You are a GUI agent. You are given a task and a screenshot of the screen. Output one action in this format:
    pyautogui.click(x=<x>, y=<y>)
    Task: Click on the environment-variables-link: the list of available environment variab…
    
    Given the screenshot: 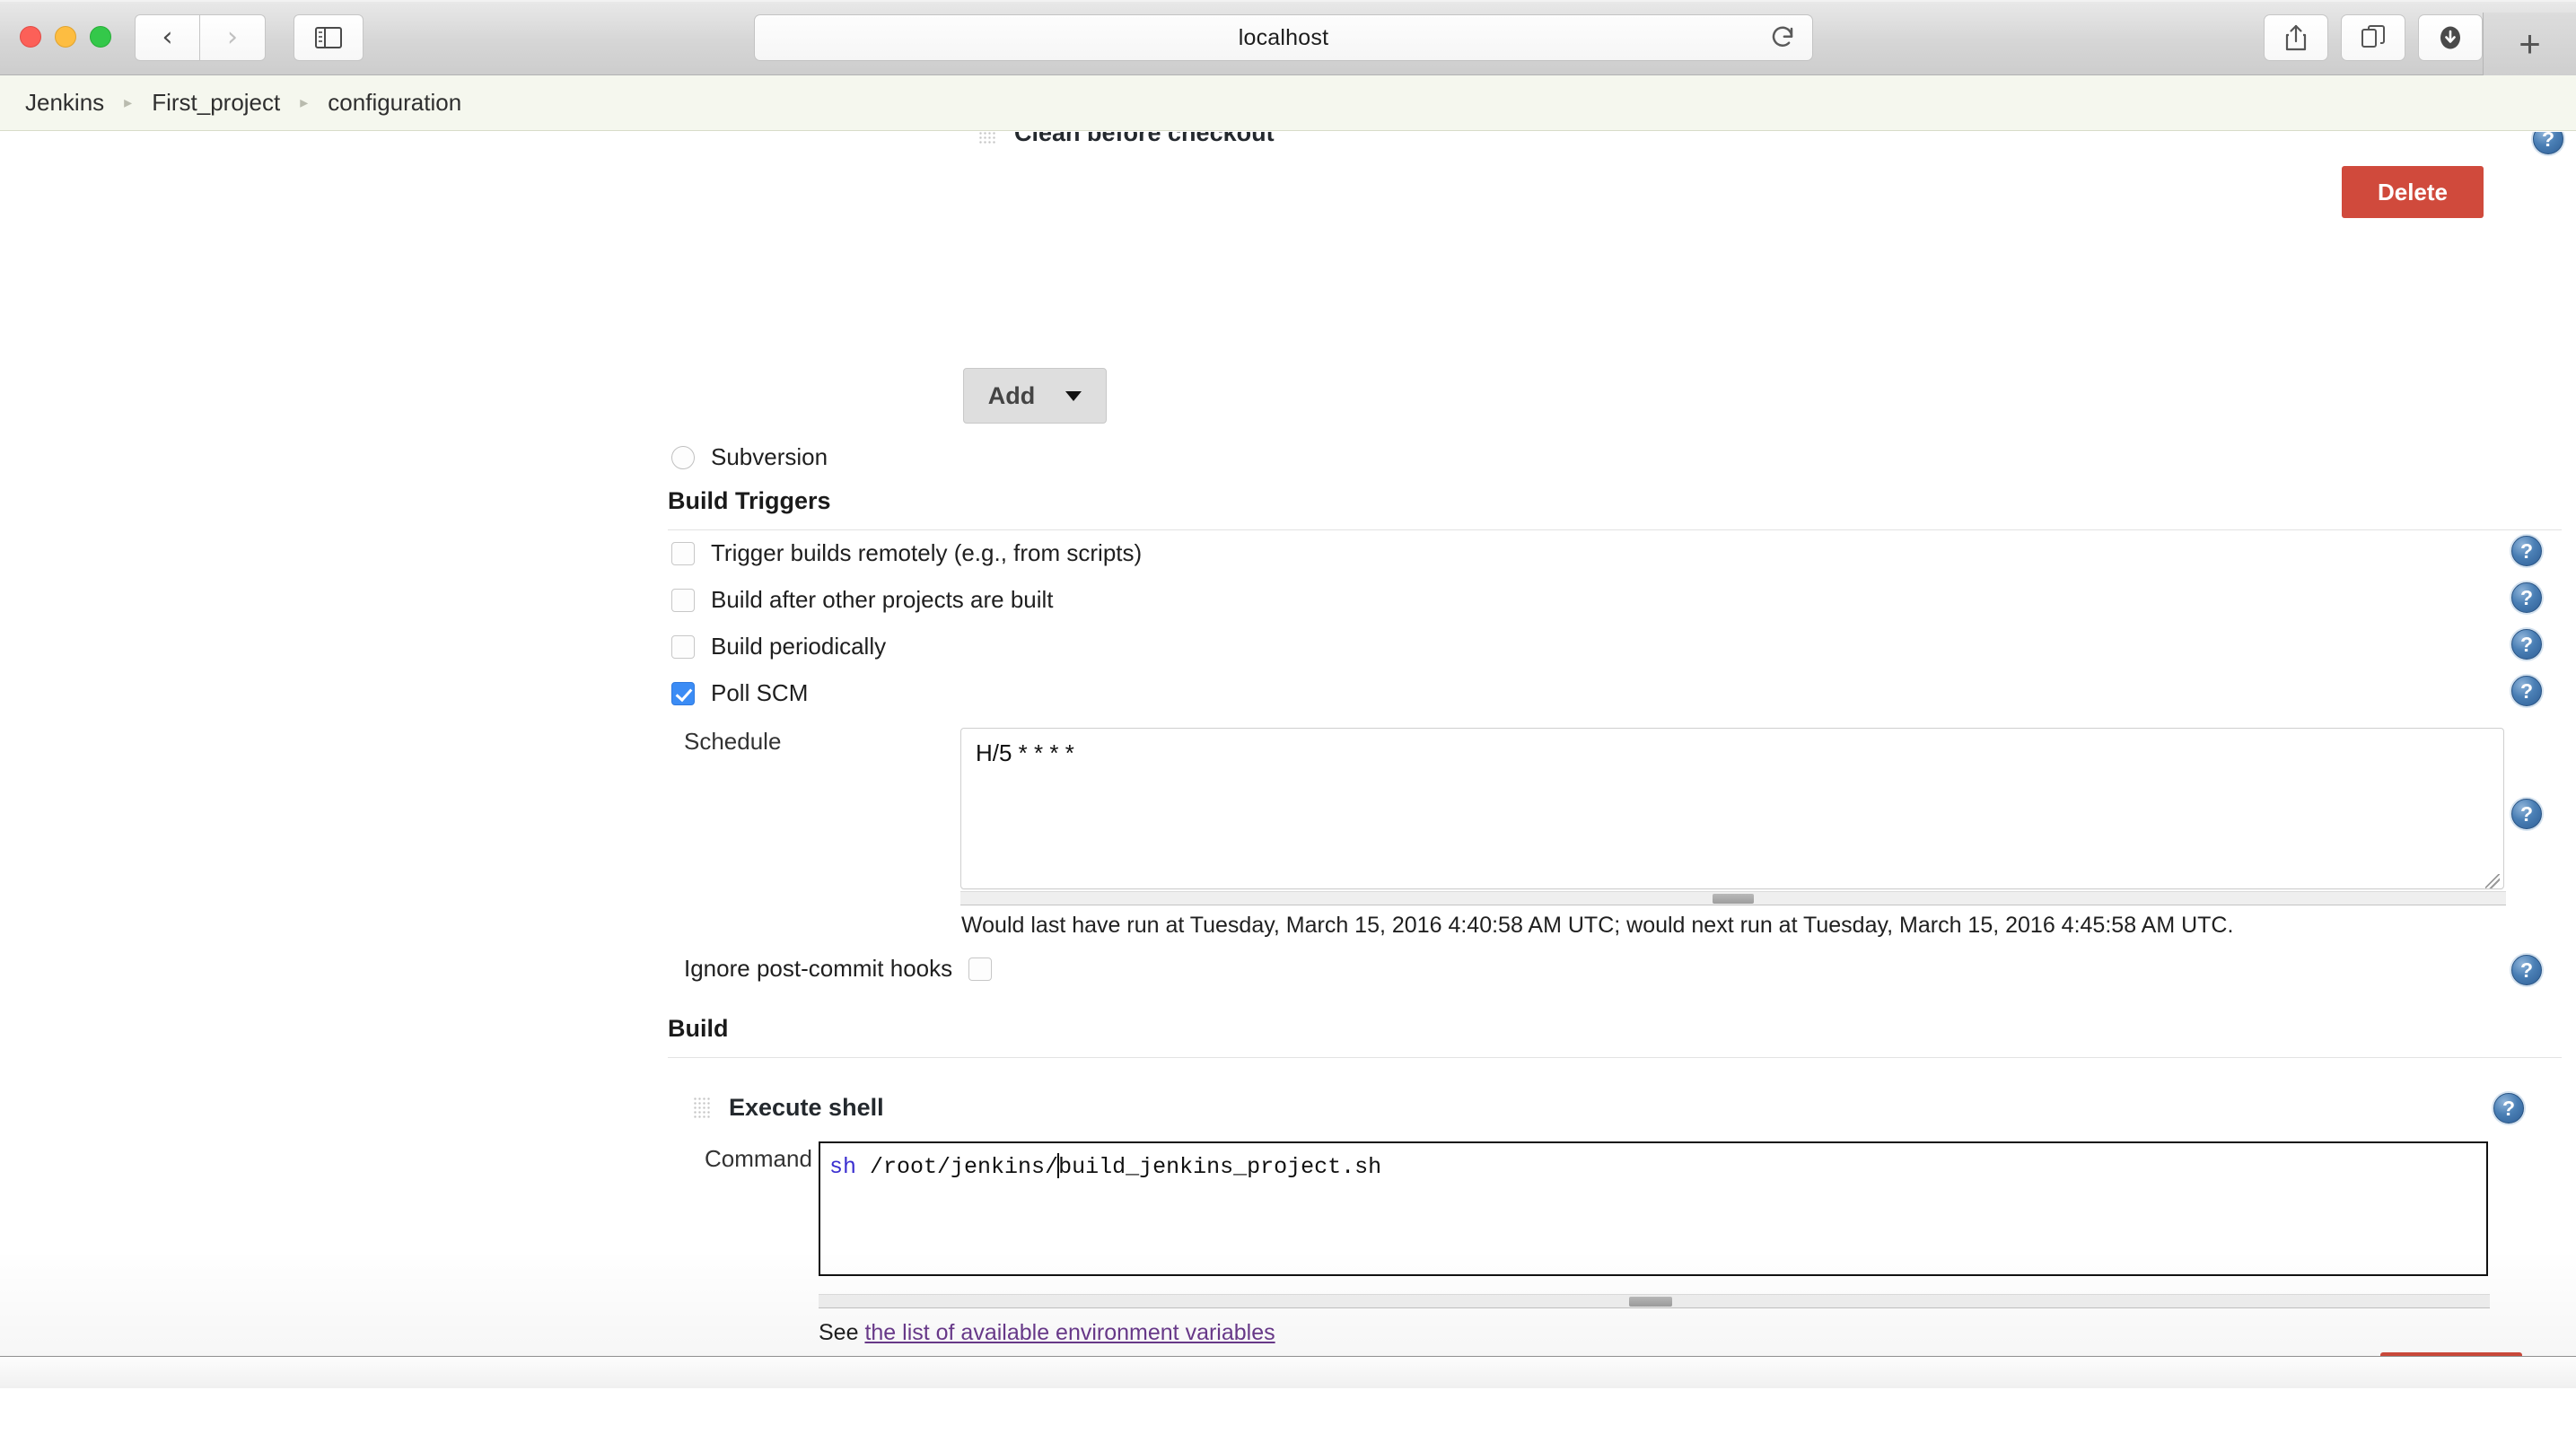 What is the action you would take?
    pyautogui.click(x=1069, y=1332)
    